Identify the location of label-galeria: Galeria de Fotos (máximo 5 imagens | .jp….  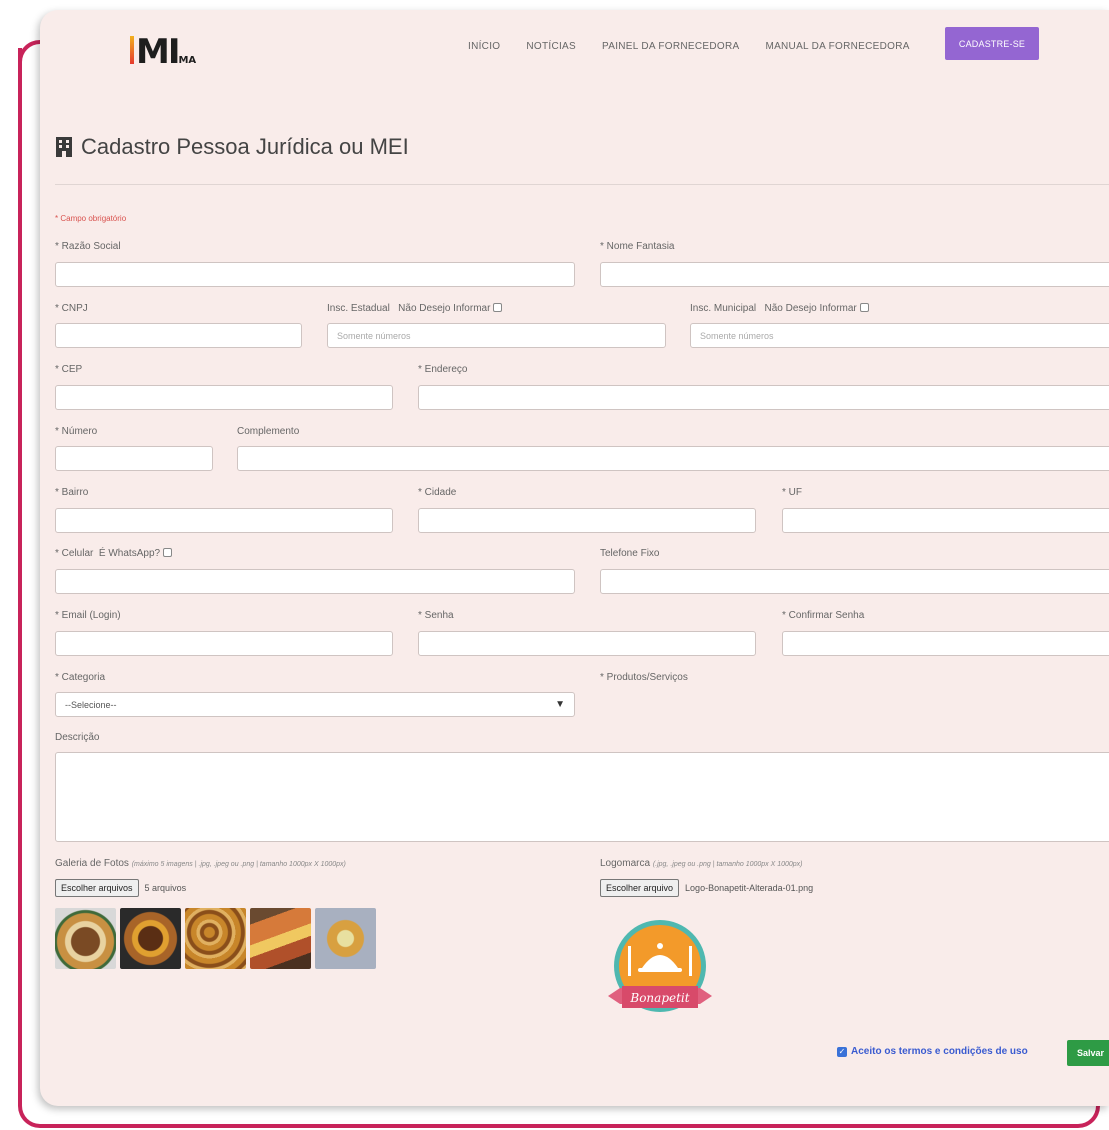
(200, 863).